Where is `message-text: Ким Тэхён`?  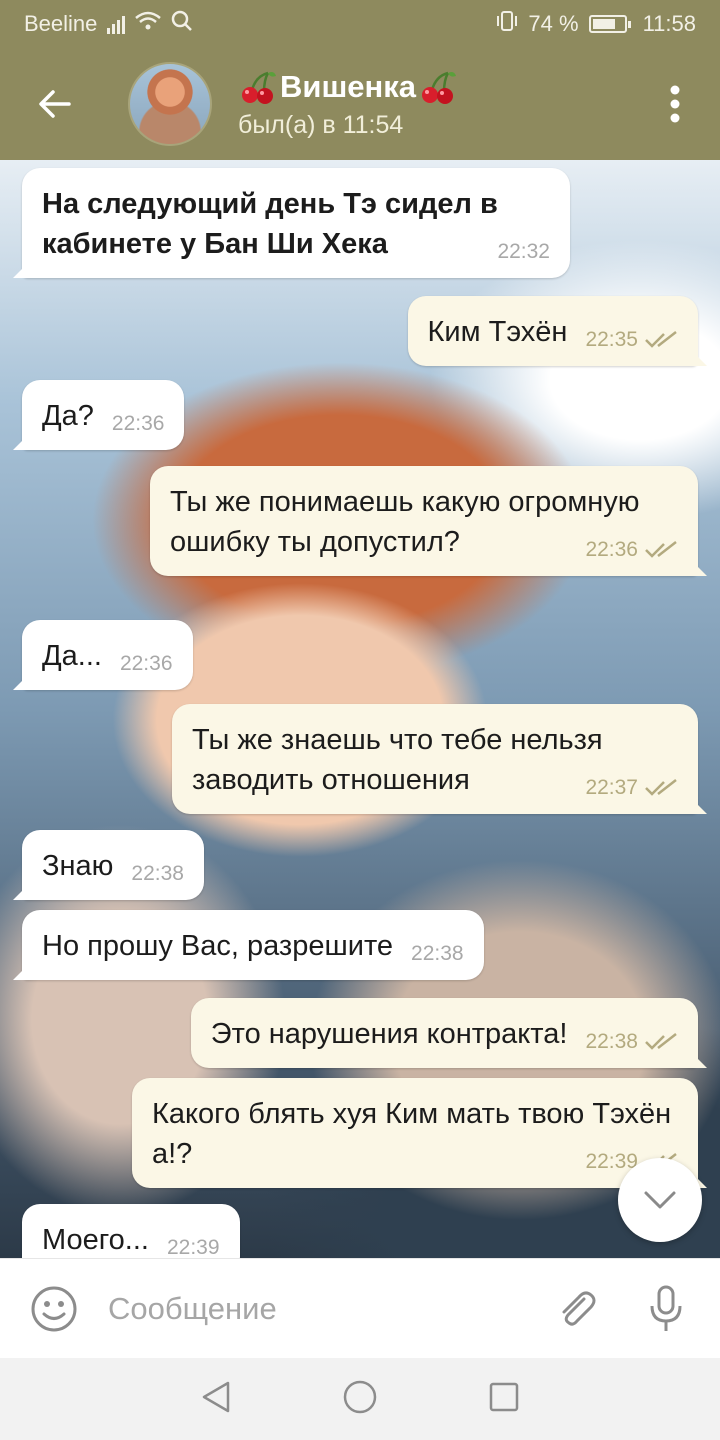 message-text: Ким Тэхён is located at coordinates (497, 332).